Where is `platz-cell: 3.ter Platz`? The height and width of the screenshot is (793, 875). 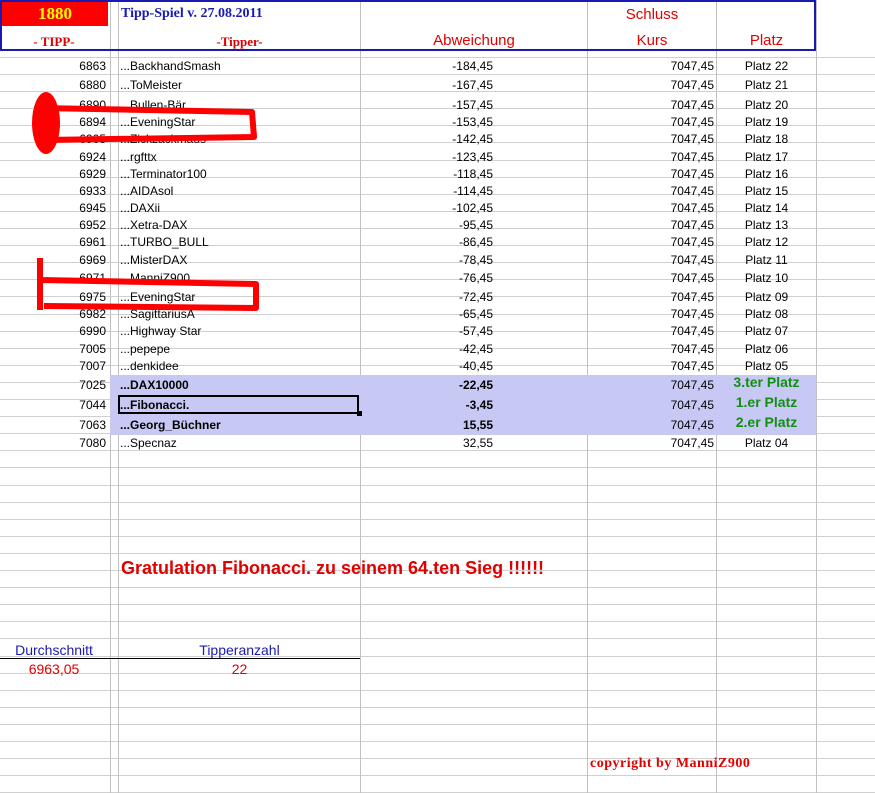
platz-cell: 3.ter Platz is located at coordinates (766, 382).